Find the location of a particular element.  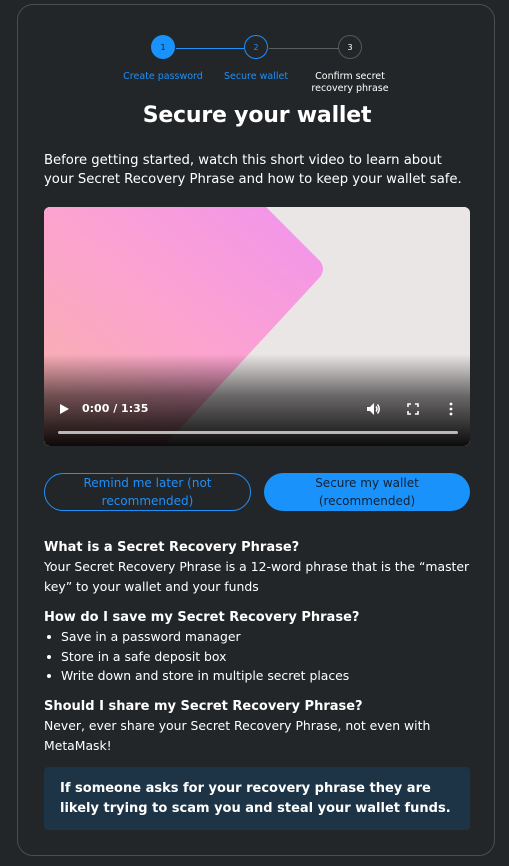

video-progress-track is located at coordinates (258, 432).